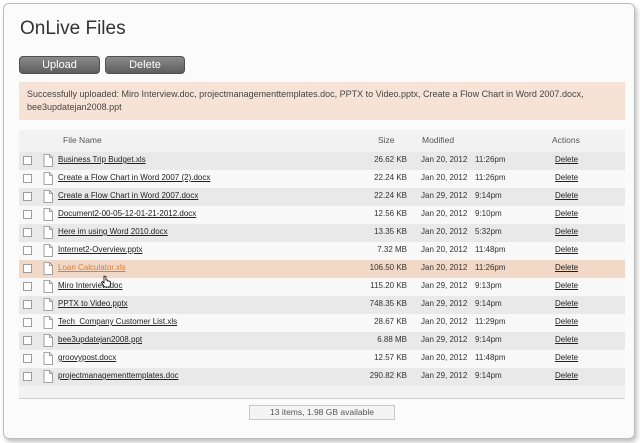  I want to click on delete-button: Delete, so click(145, 65).